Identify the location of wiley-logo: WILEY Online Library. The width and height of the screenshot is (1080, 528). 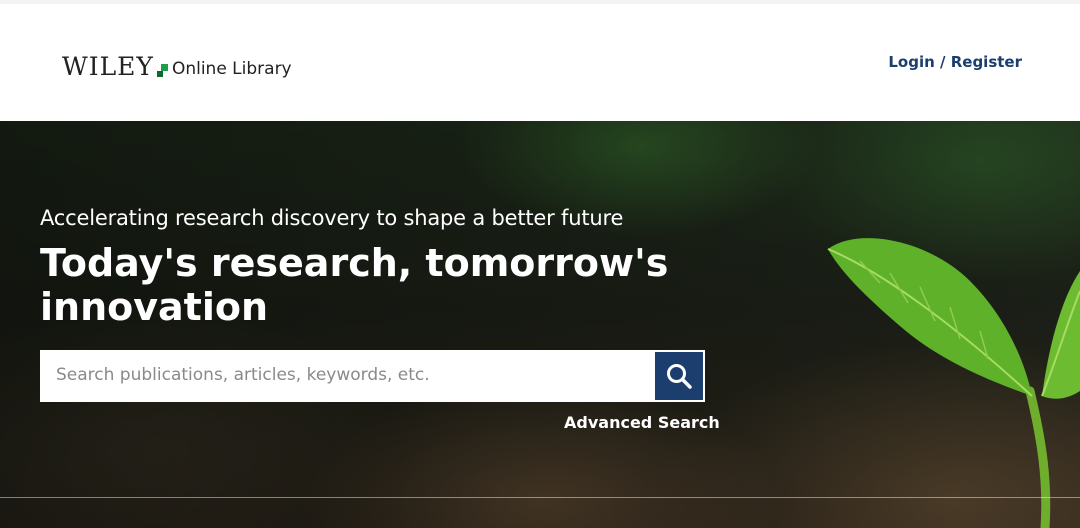
(177, 65).